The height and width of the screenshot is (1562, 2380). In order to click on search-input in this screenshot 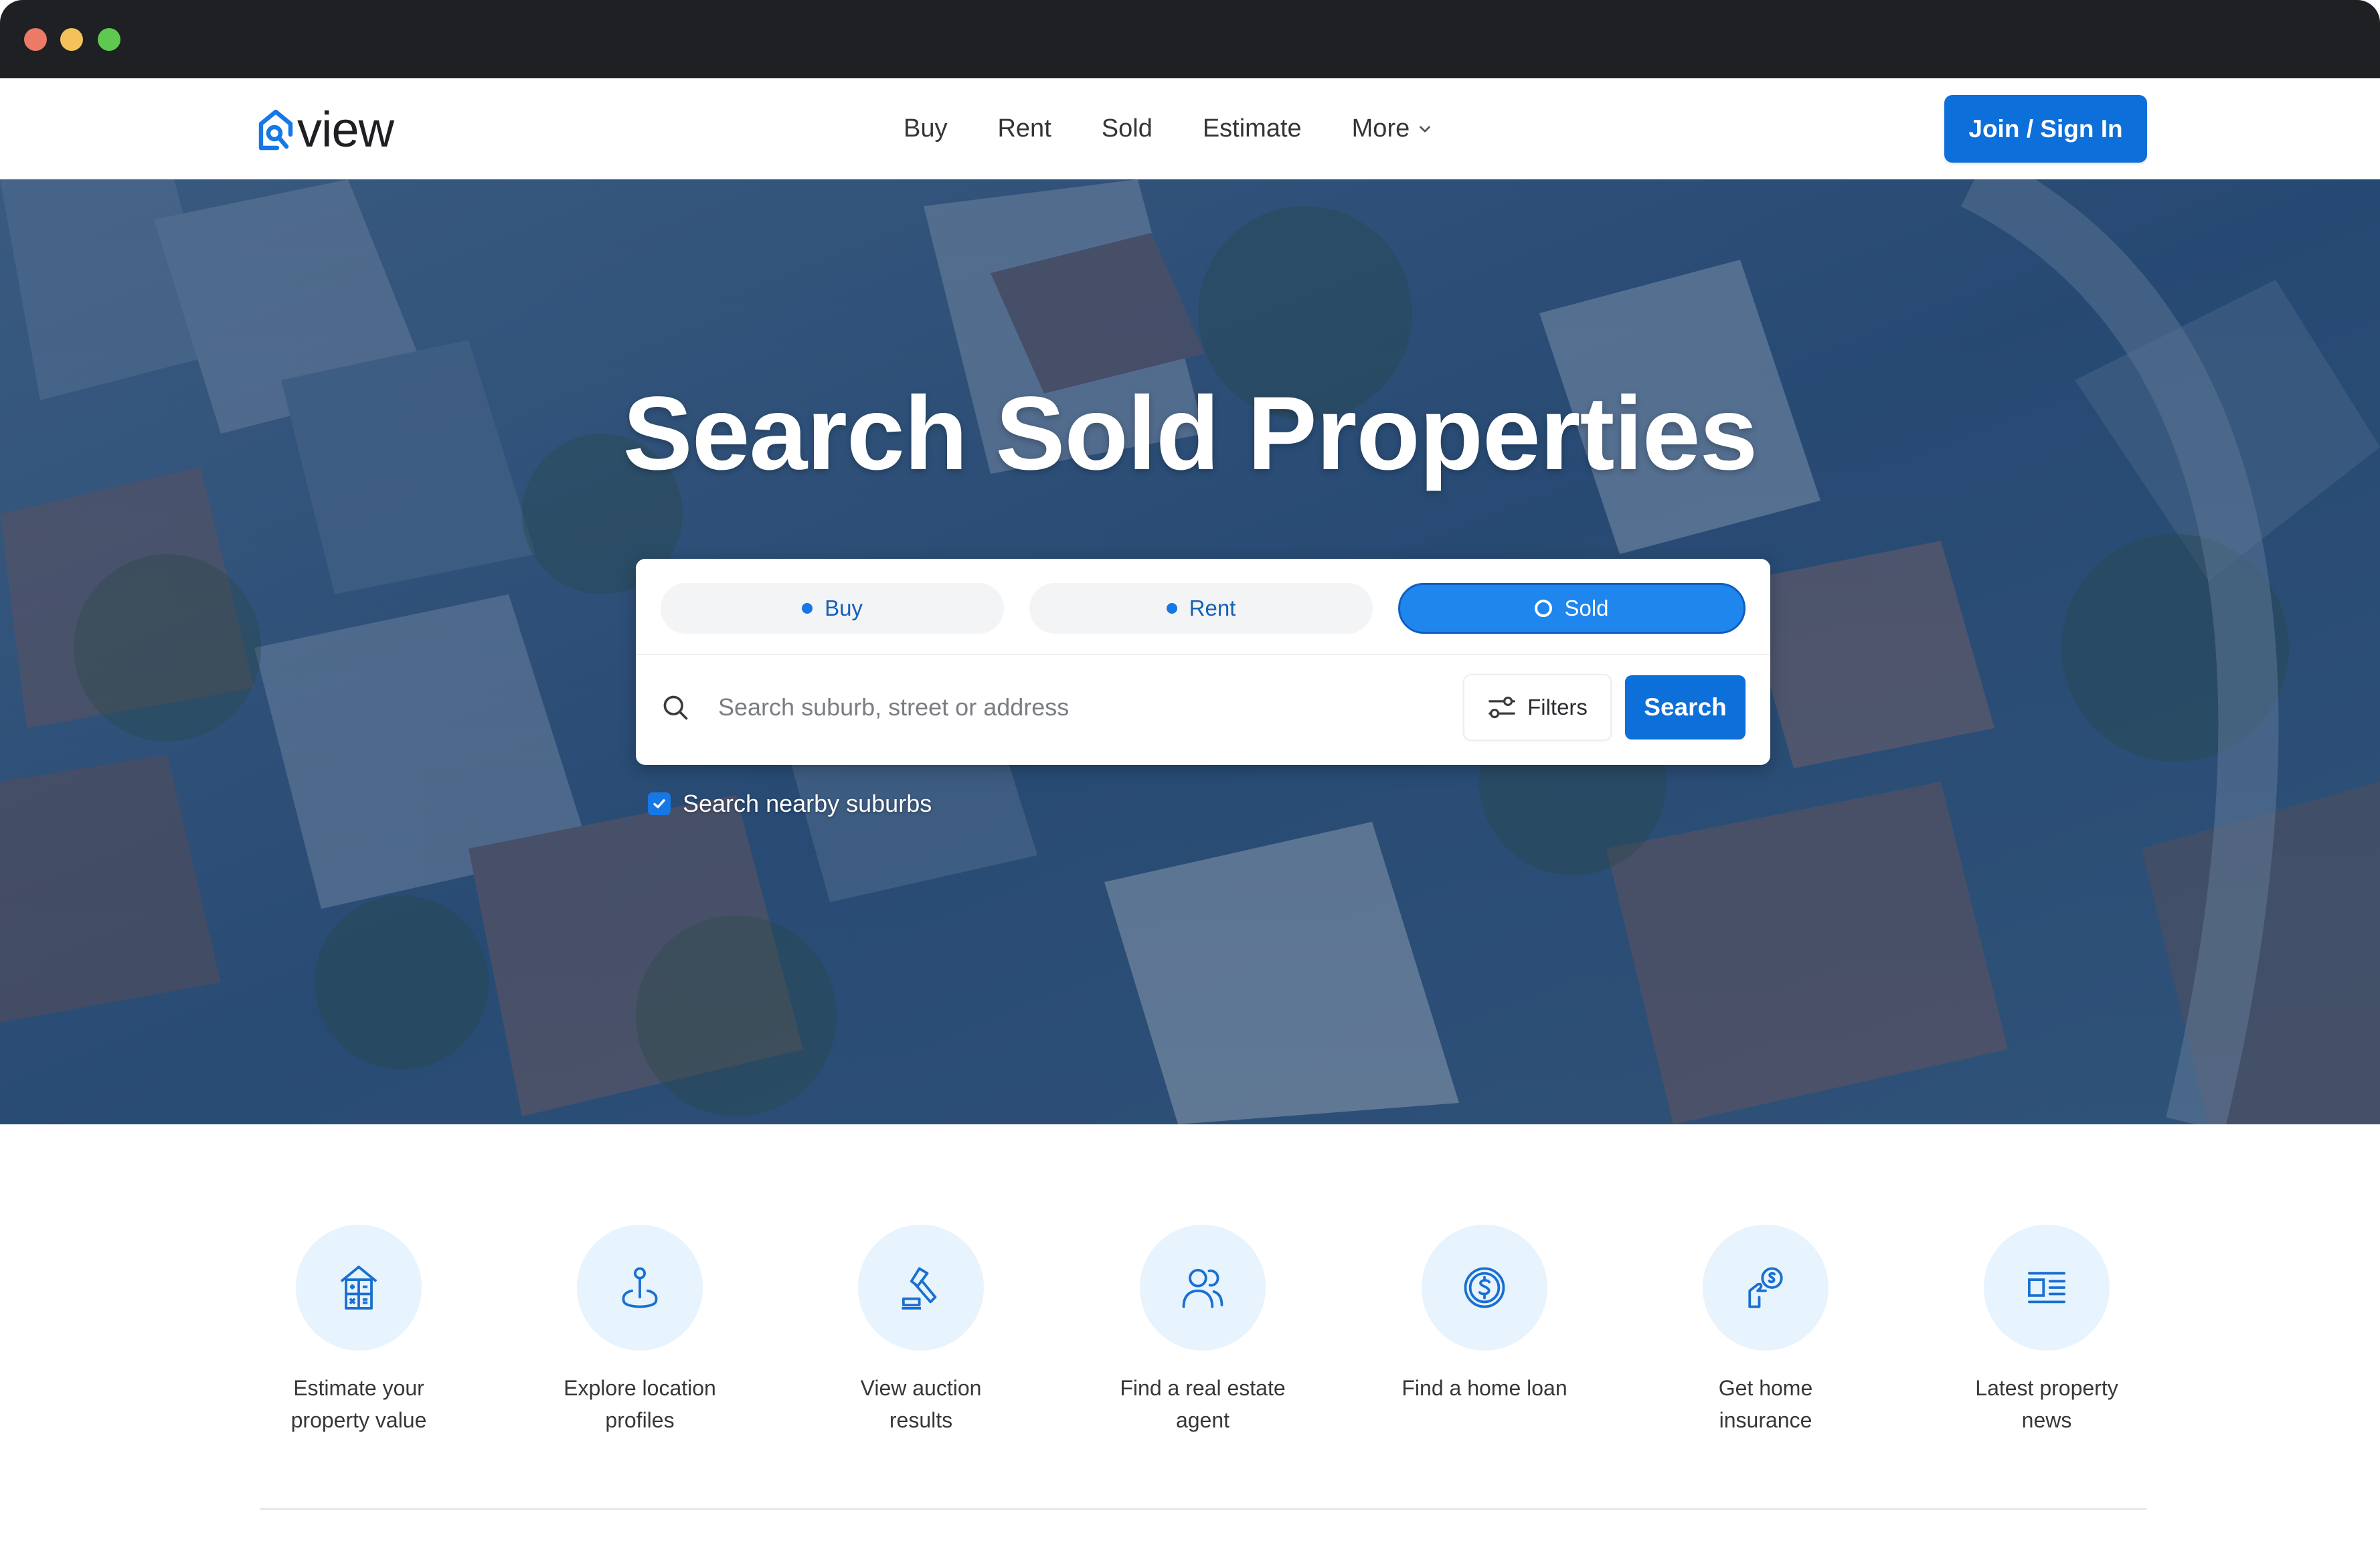, I will do `click(1090, 707)`.